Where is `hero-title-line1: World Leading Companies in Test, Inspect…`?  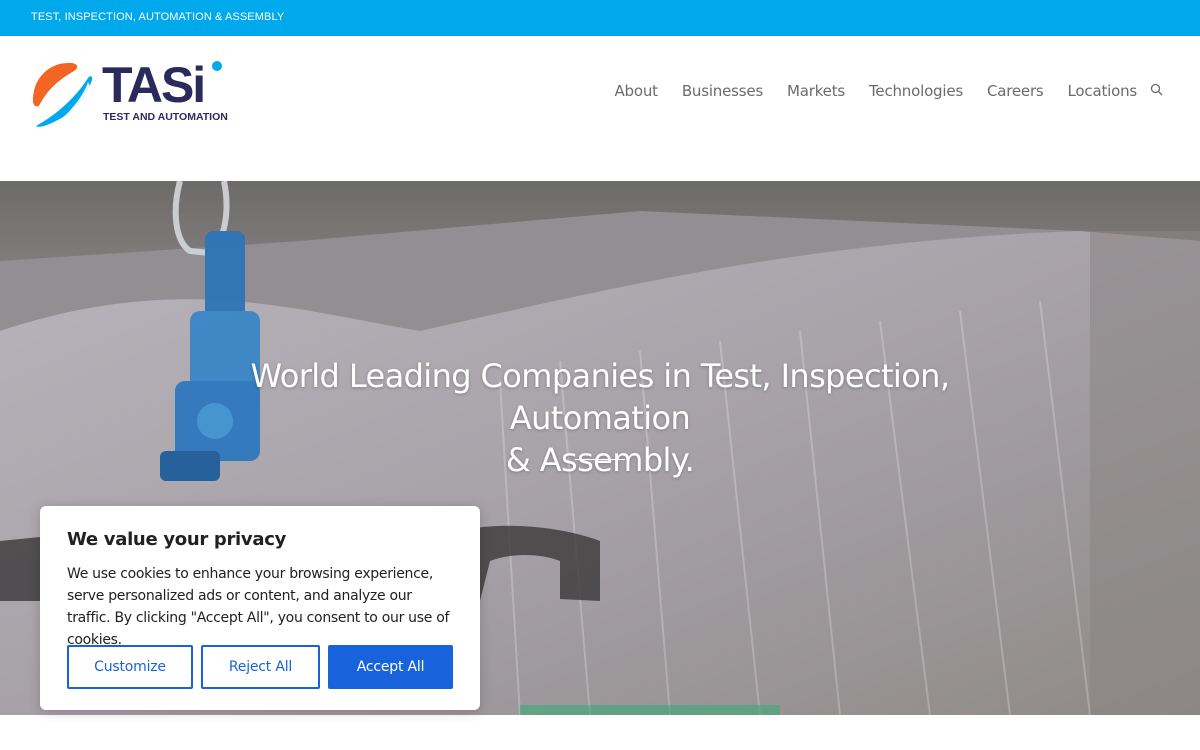 hero-title-line1: World Leading Companies in Test, Inspect… is located at coordinates (600, 397).